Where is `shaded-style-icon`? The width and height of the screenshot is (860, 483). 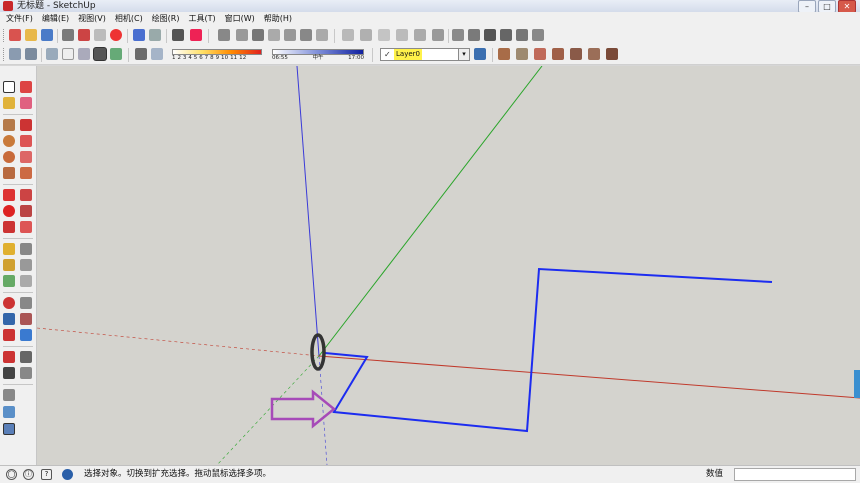
shaded-style-icon is located at coordinates (100, 54).